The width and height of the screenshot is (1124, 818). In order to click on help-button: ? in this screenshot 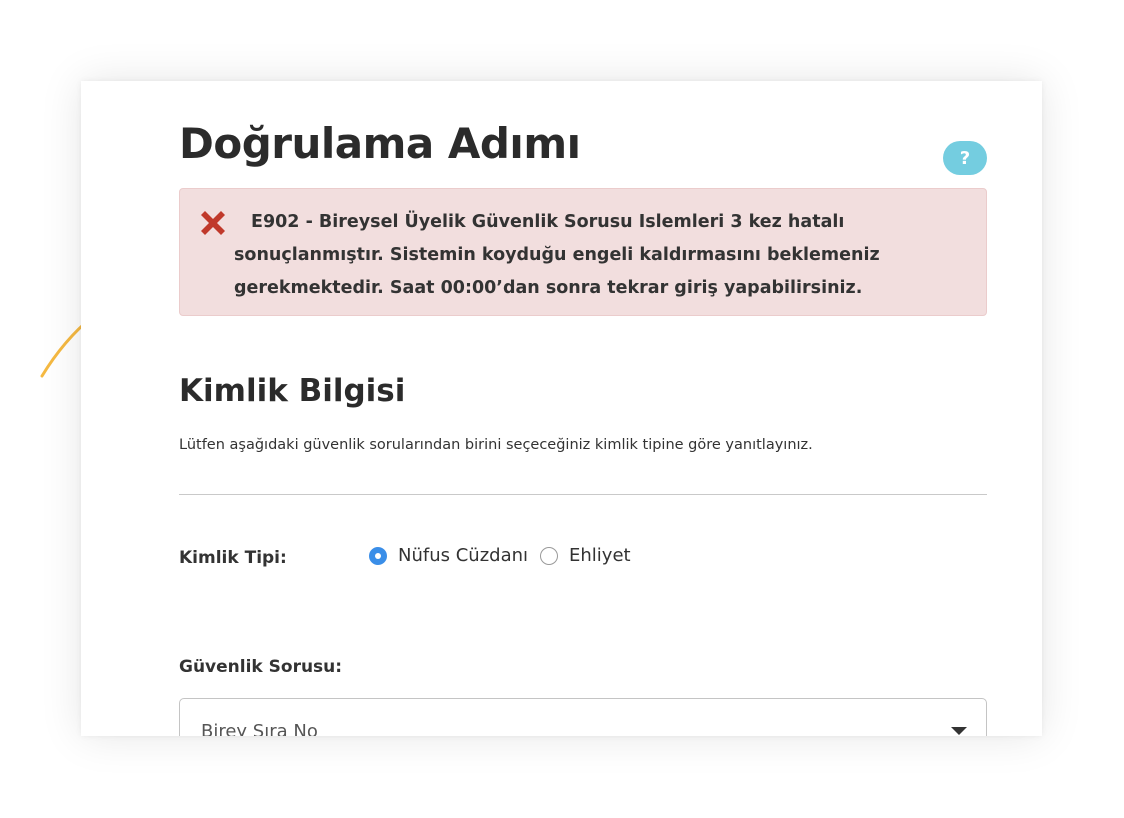, I will do `click(965, 158)`.